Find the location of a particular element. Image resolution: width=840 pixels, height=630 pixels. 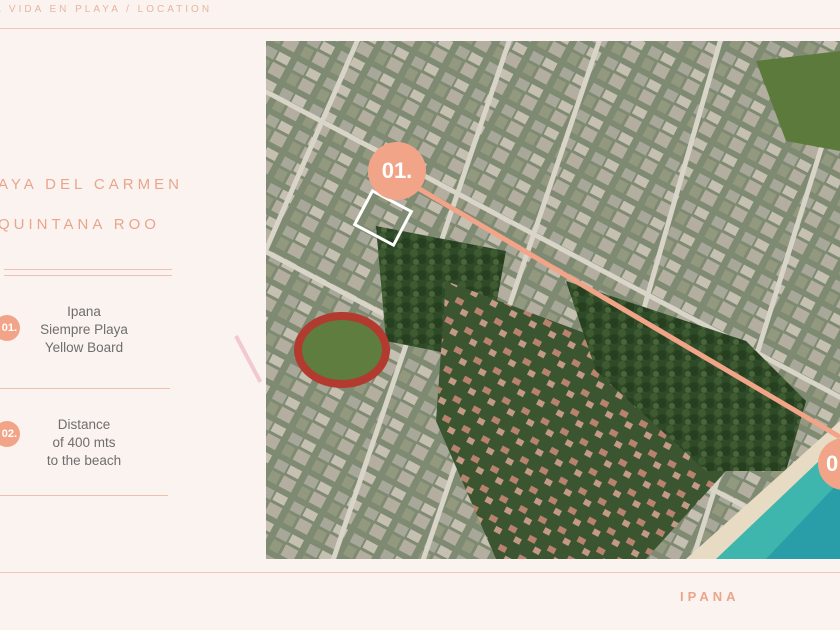

point-2-line-1: Distance is located at coordinates (84, 424).